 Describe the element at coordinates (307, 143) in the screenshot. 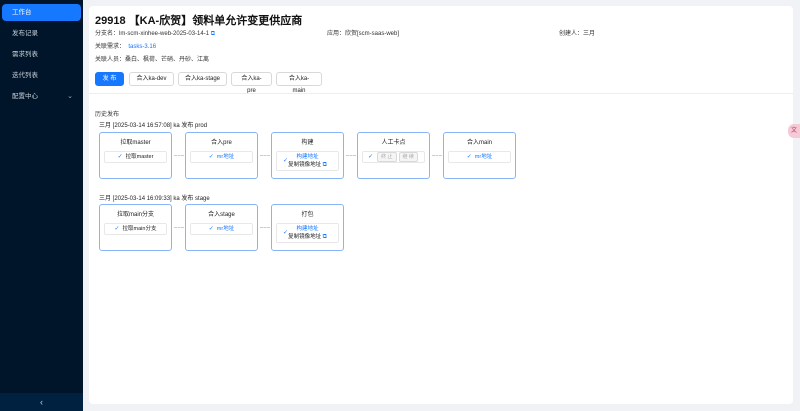

I see `stage-title: 构建` at that location.